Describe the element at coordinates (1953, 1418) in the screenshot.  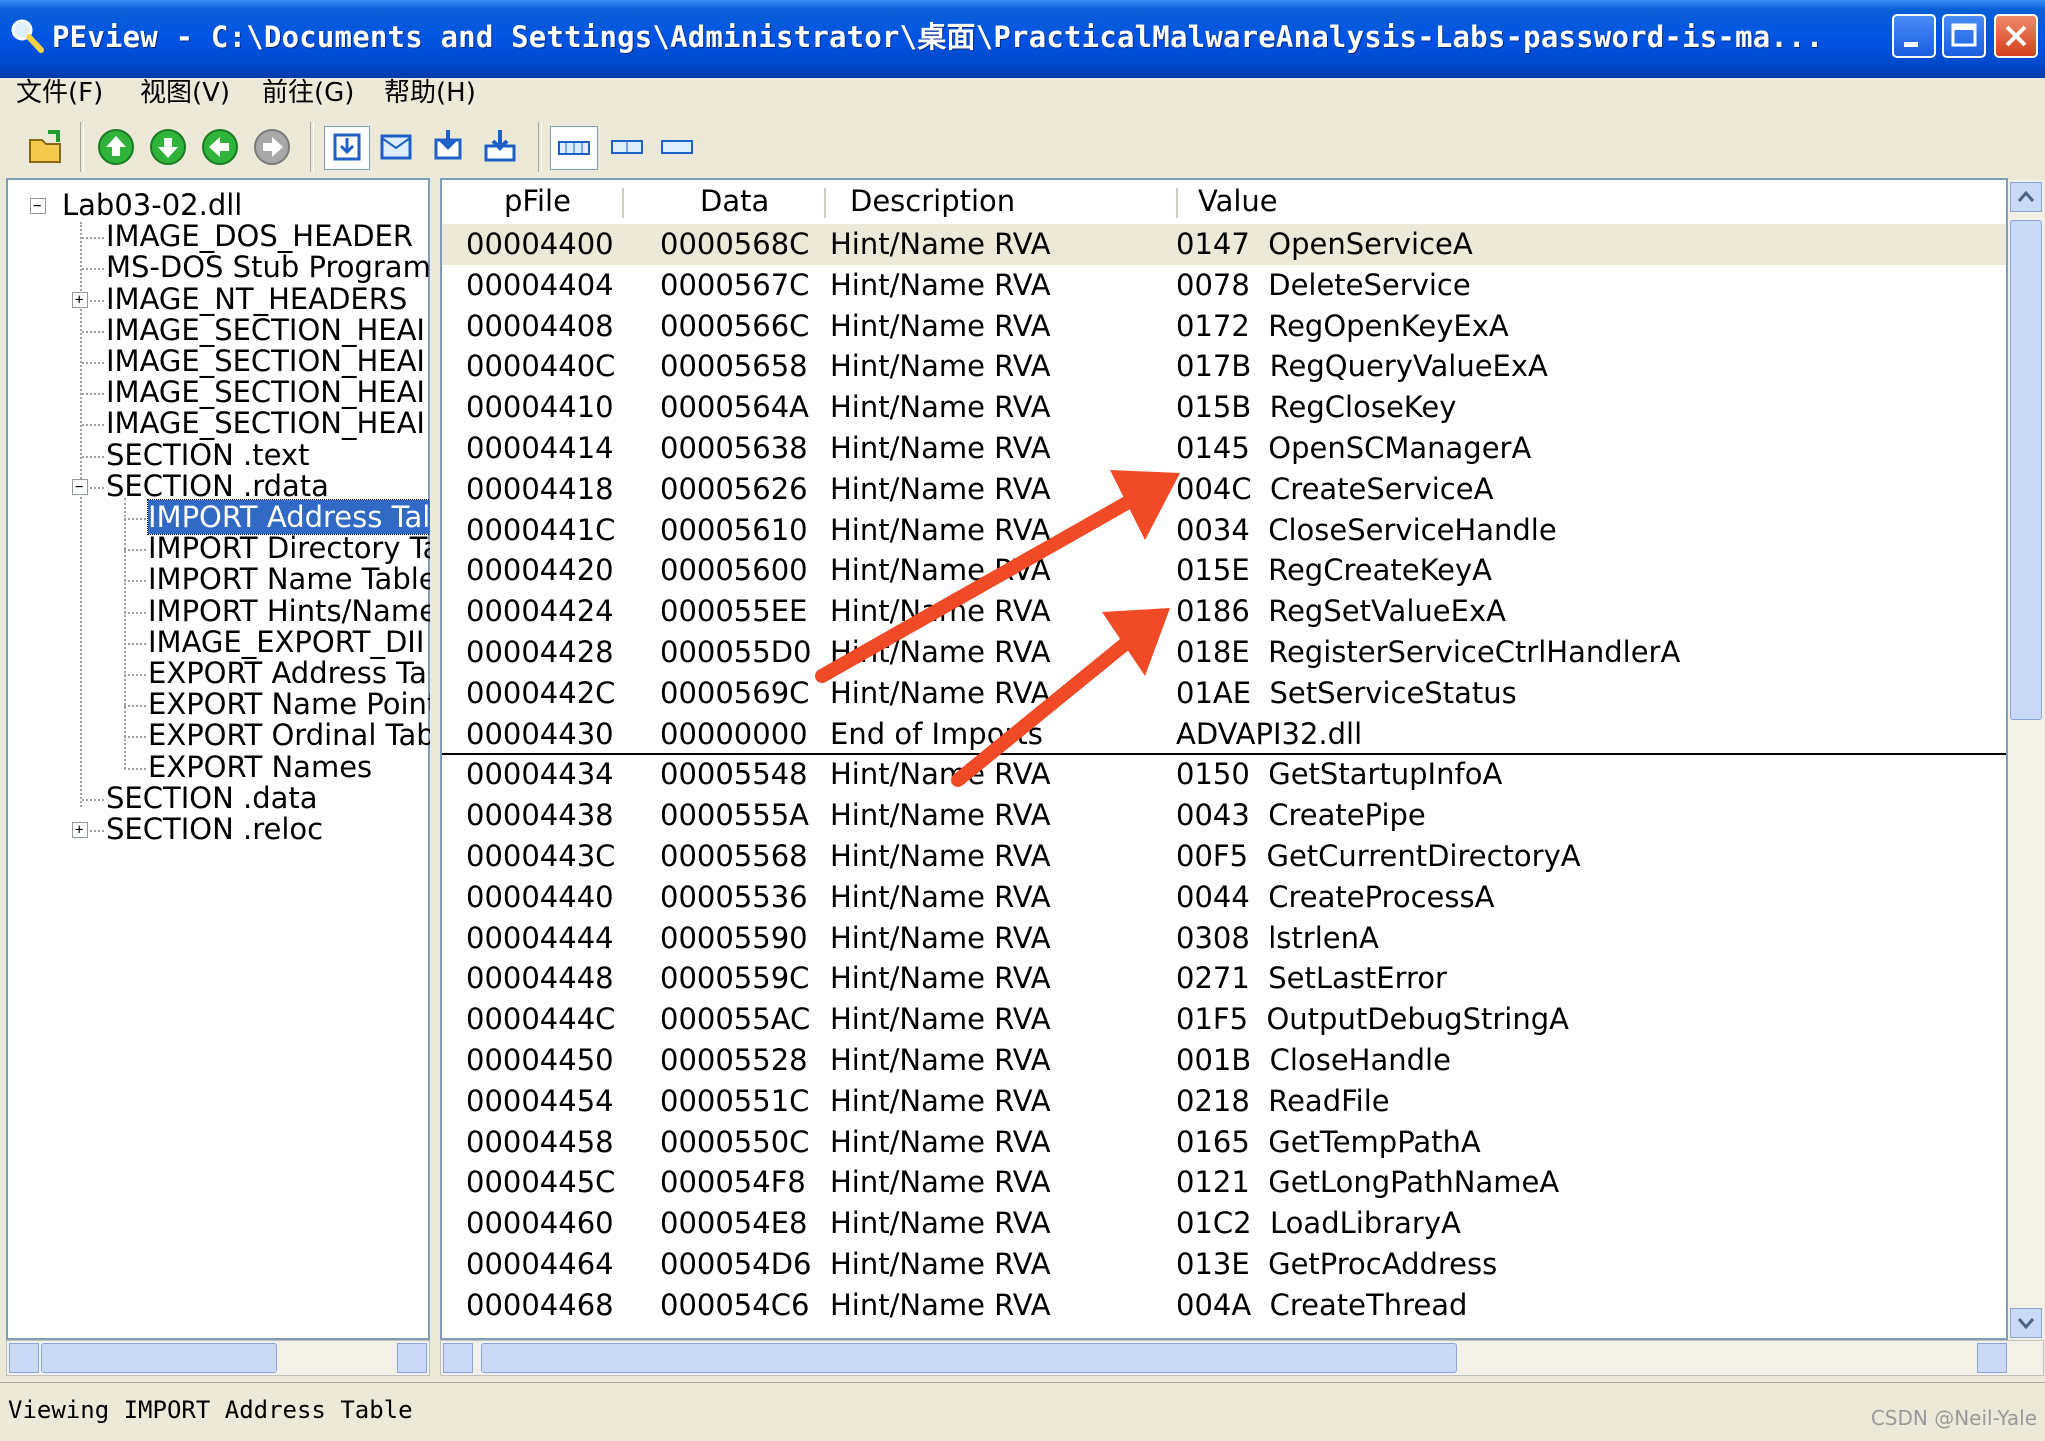
I see `watermark: CSDN @Neil-Yale` at that location.